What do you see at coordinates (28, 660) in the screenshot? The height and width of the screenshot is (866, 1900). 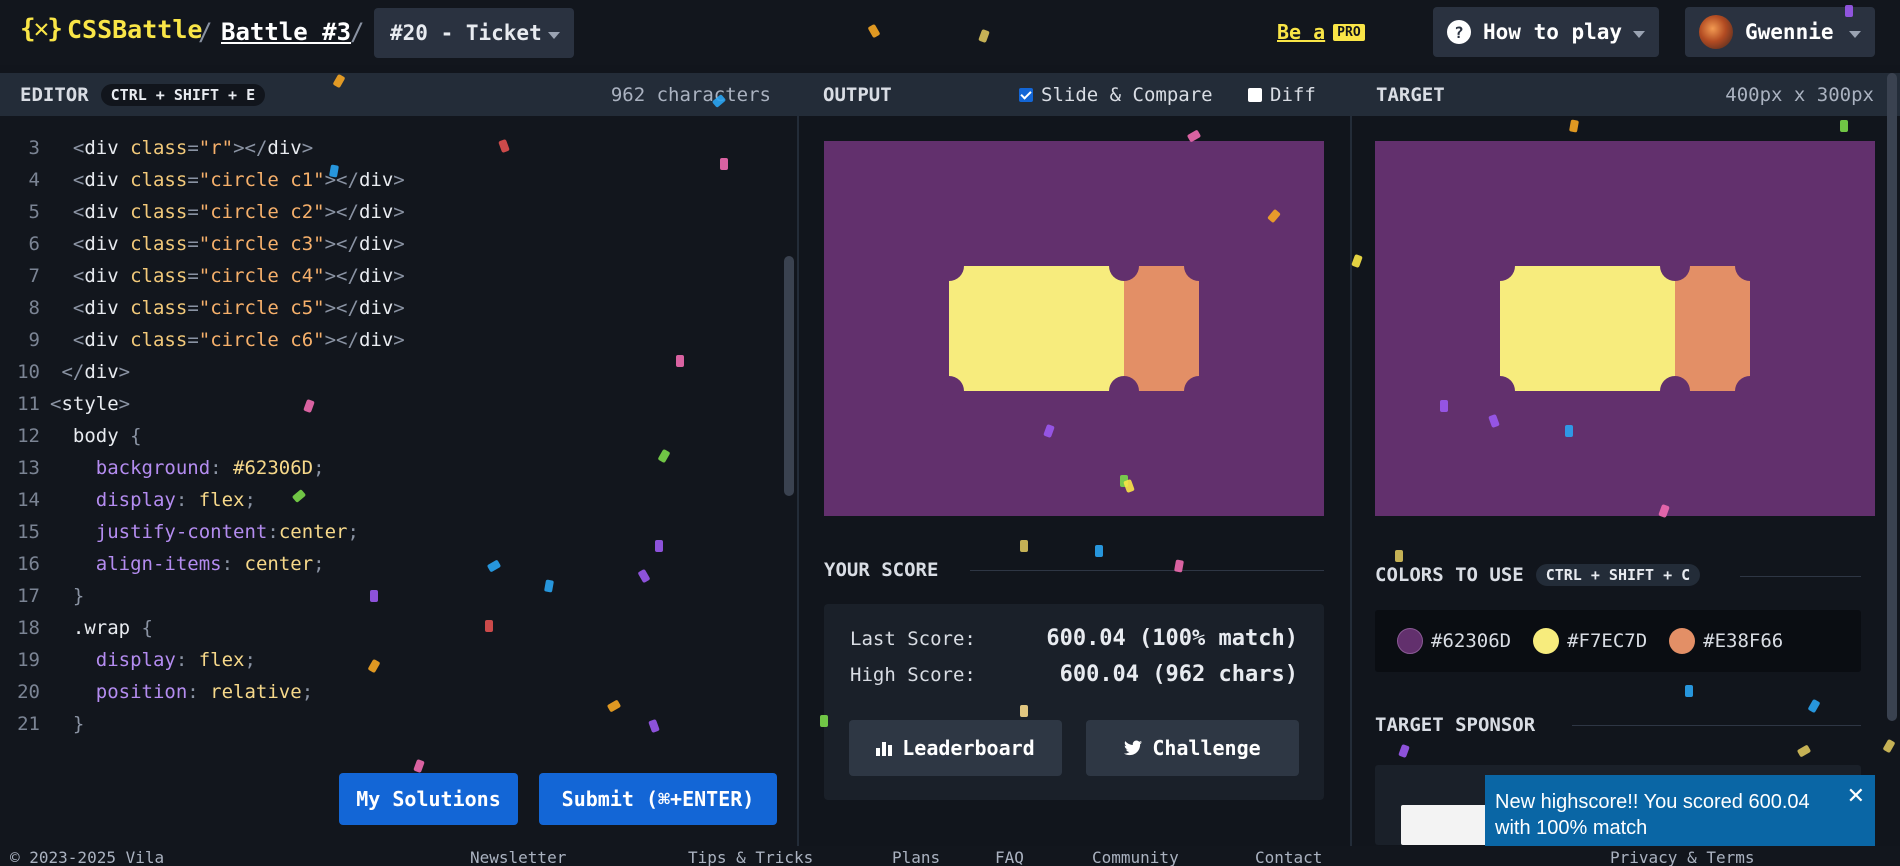 I see `line-number: 19` at bounding box center [28, 660].